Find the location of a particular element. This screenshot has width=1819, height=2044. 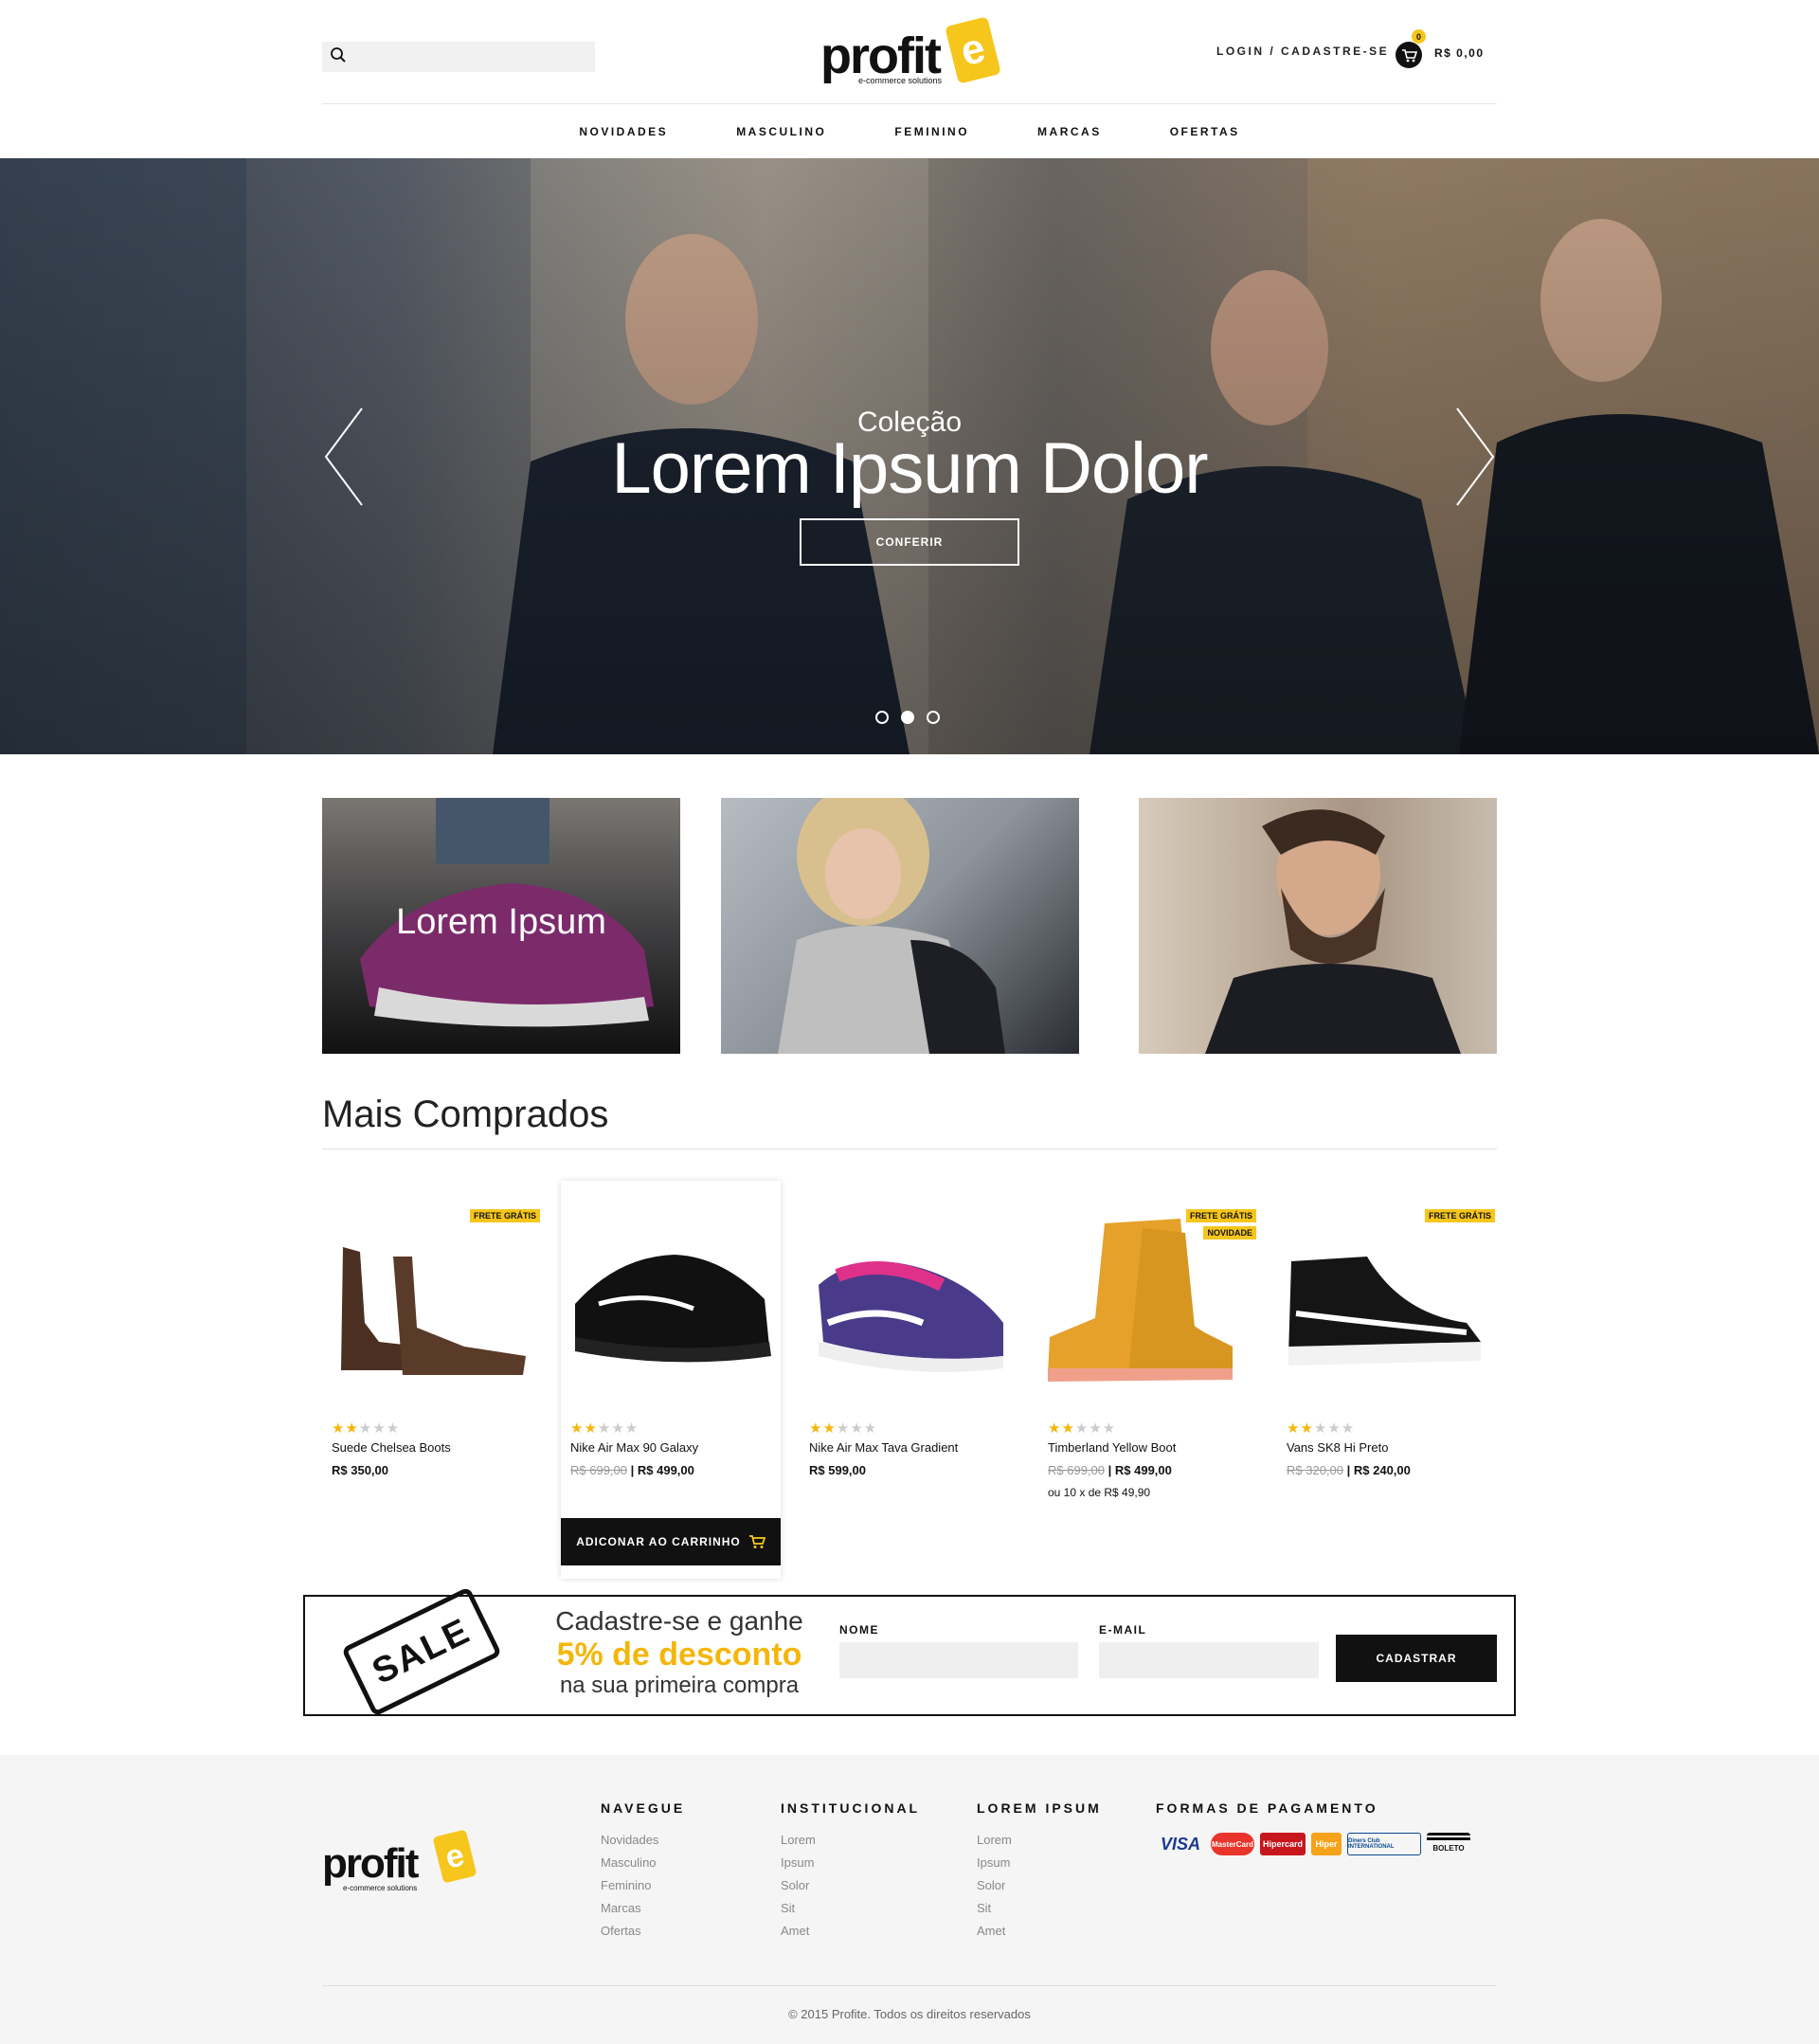

logo-letter: e is located at coordinates (973, 50).